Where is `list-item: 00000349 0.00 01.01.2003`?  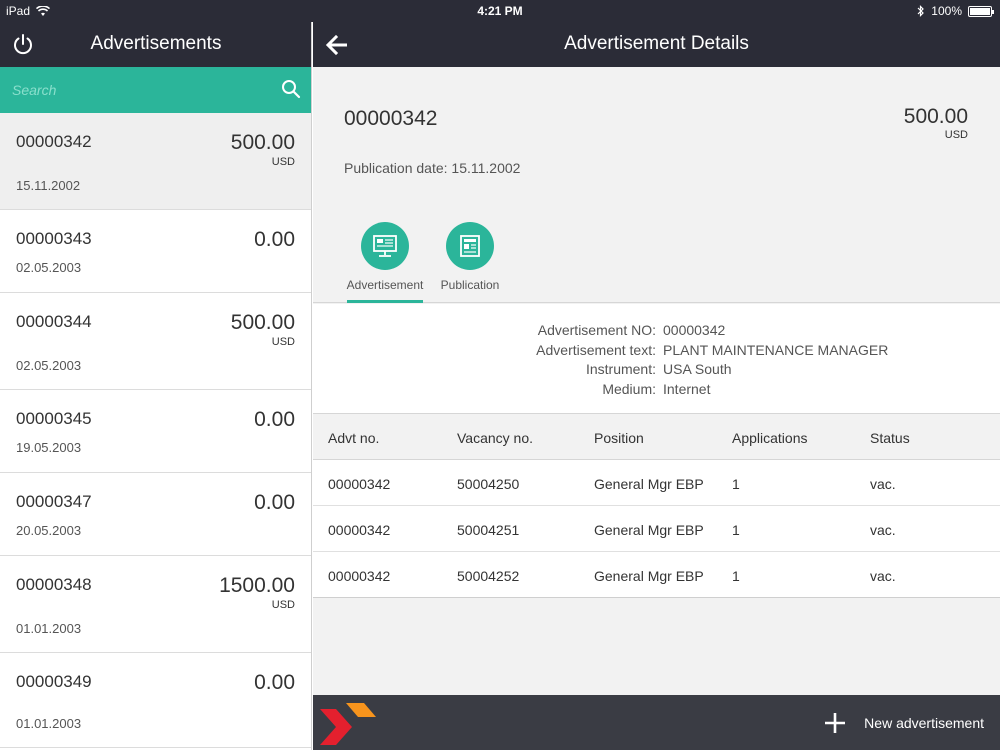 list-item: 00000349 0.00 01.01.2003 is located at coordinates (155, 700).